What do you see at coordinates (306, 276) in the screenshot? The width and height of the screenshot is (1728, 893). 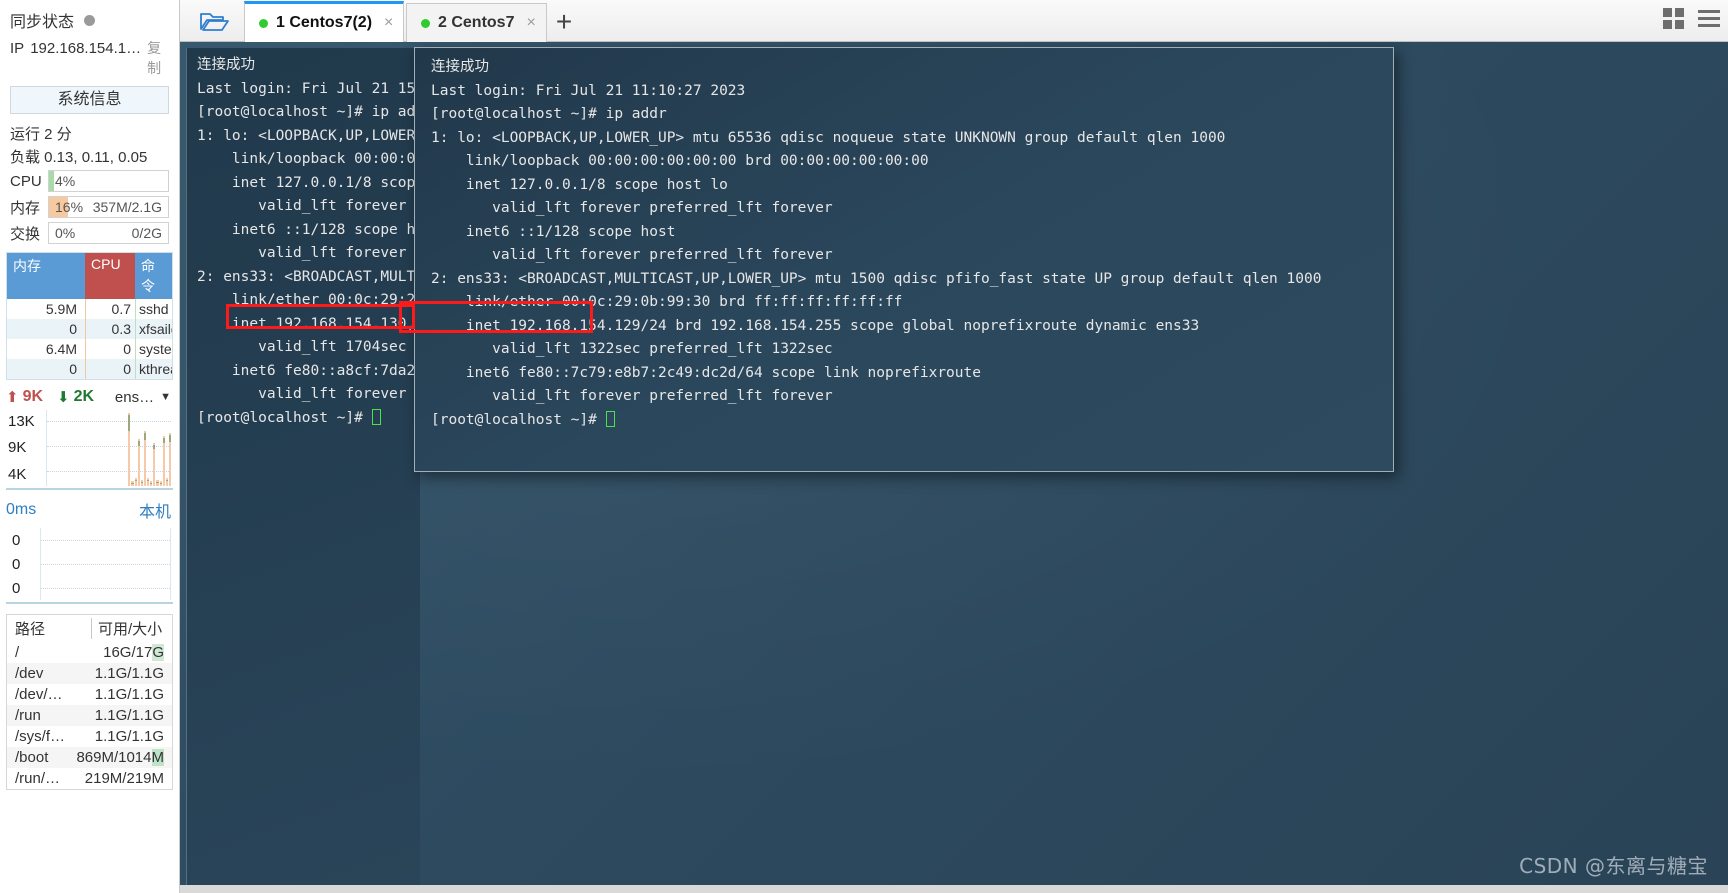 I see `terminal-line: 2: ens33: <BROADCAST,MULT` at bounding box center [306, 276].